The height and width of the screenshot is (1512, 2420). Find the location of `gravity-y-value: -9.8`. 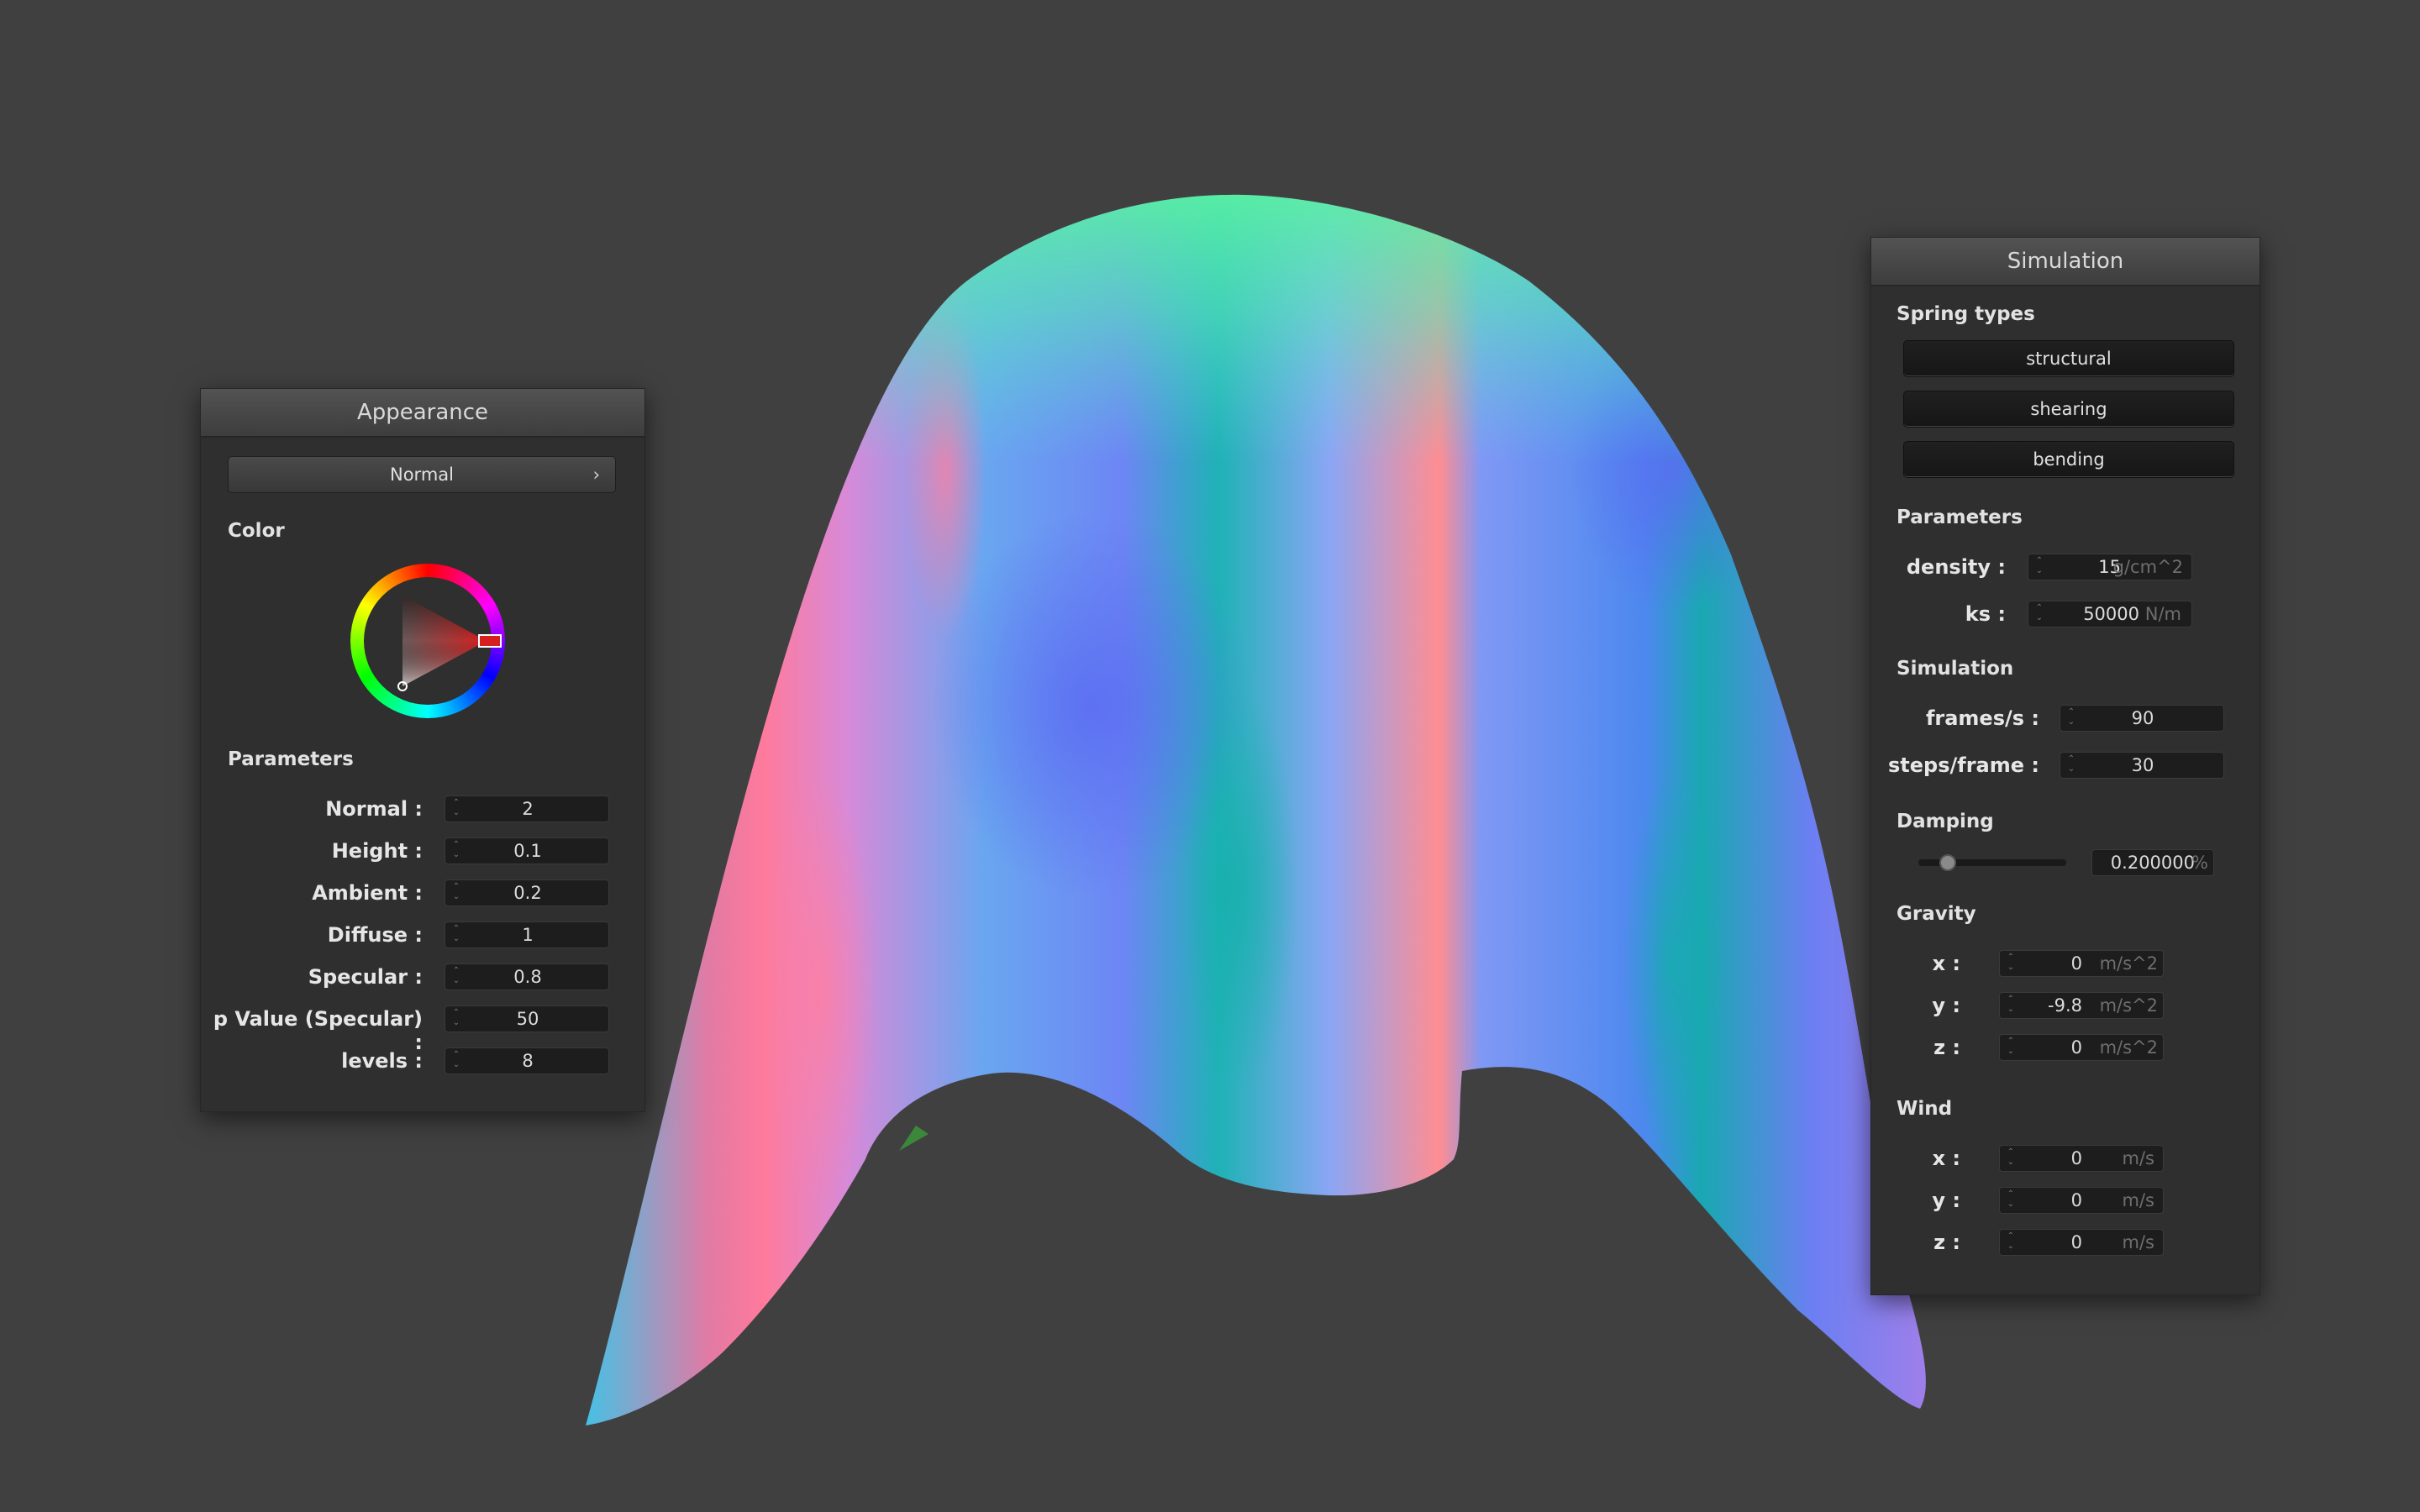

gravity-y-value: -9.8 is located at coordinates (2065, 1005).